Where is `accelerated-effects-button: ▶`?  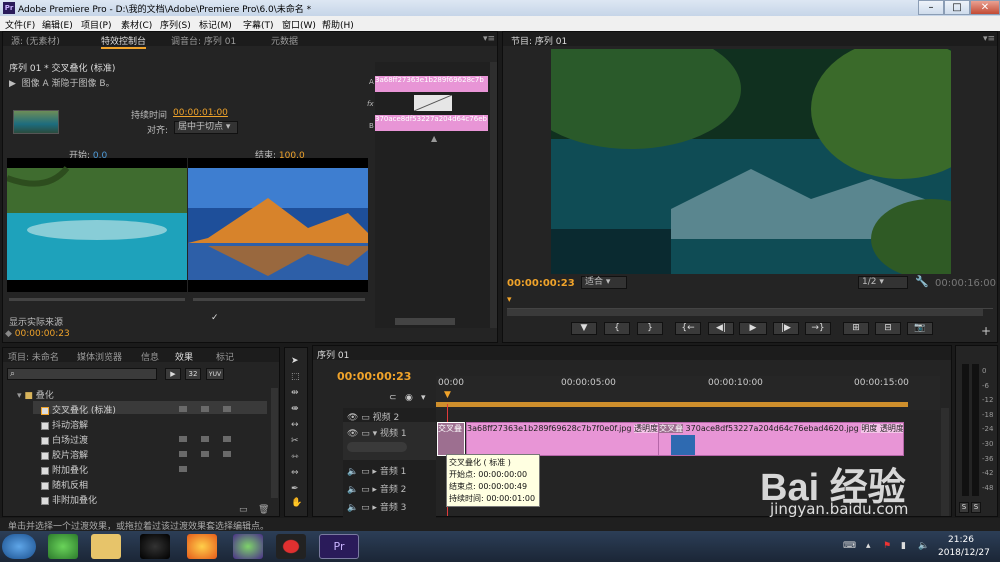
accelerated-effects-button: ▶ is located at coordinates (173, 374).